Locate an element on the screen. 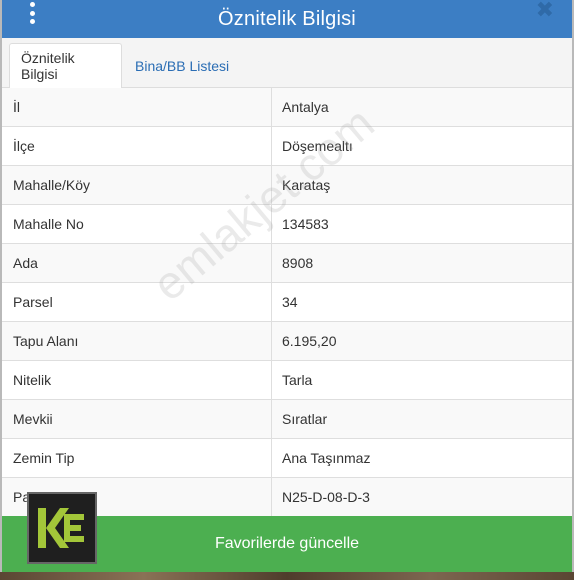 This screenshot has height=580, width=574. row-value: Tarla is located at coordinates (297, 380).